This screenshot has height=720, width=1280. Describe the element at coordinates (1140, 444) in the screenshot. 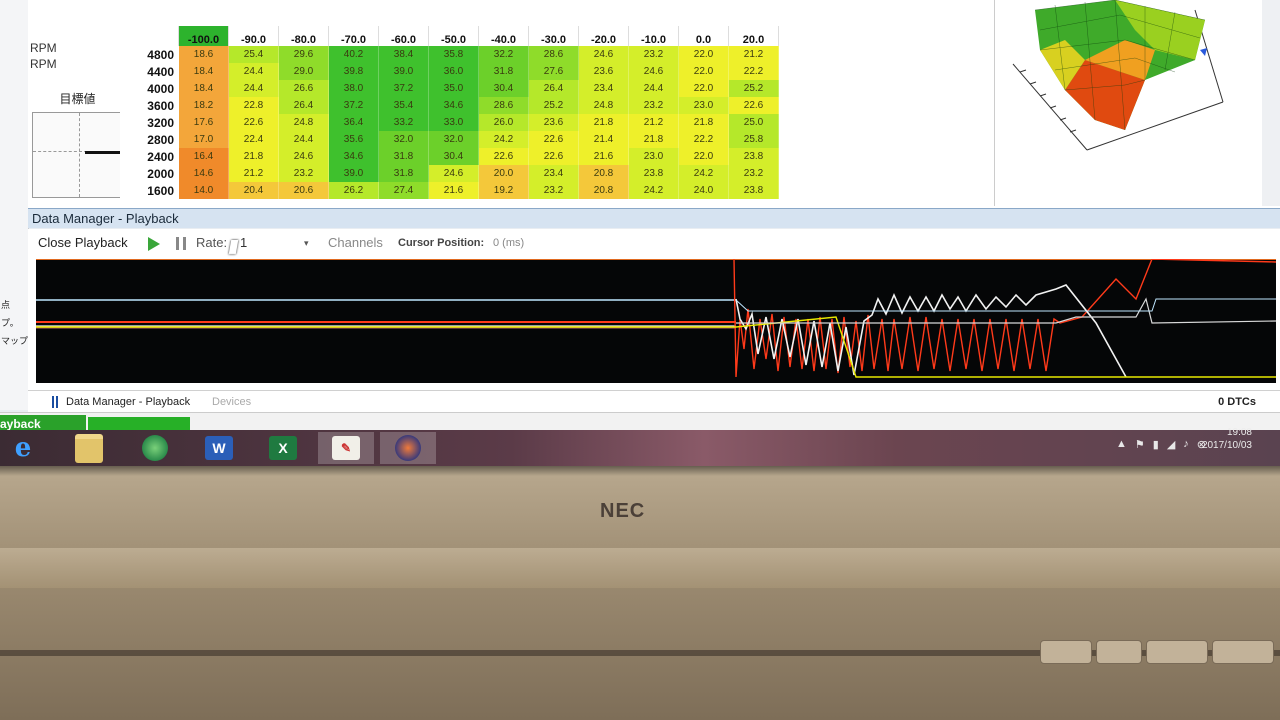

I see `flag-icon: ⚑` at that location.